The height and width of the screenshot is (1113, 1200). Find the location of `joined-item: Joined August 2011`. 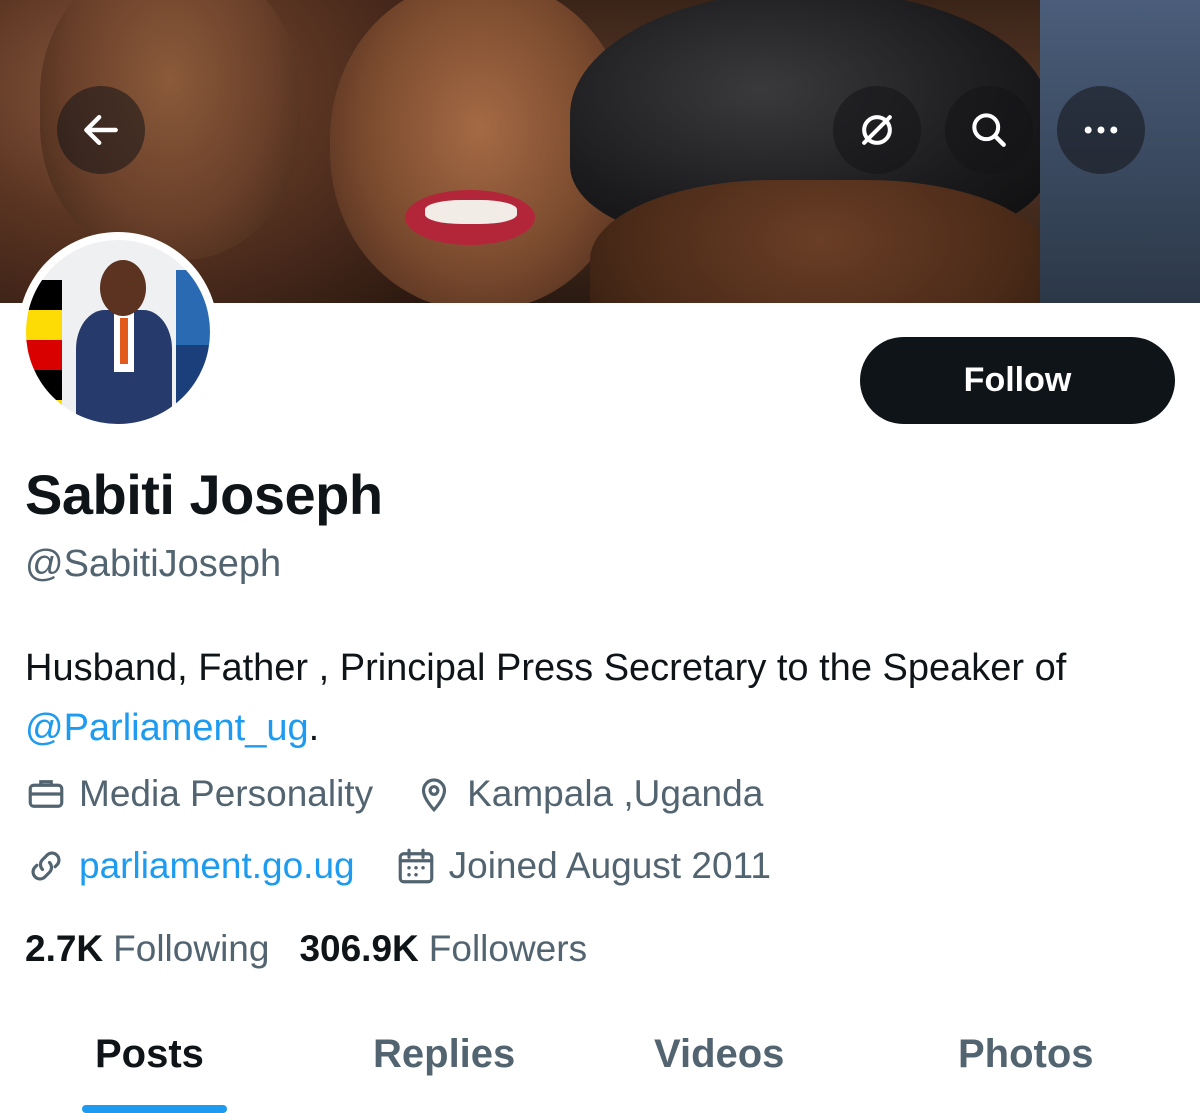

joined-item: Joined August 2011 is located at coordinates (583, 866).